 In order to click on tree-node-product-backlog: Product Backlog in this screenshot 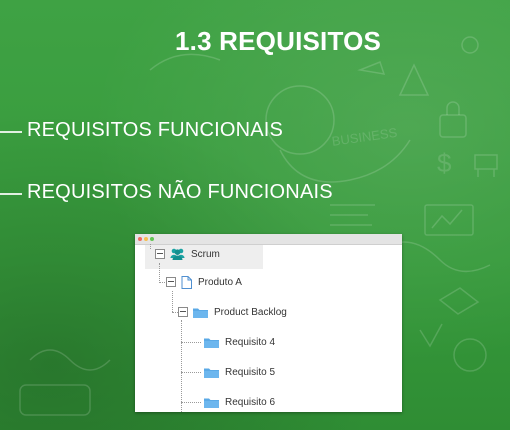, I will do `click(232, 312)`.